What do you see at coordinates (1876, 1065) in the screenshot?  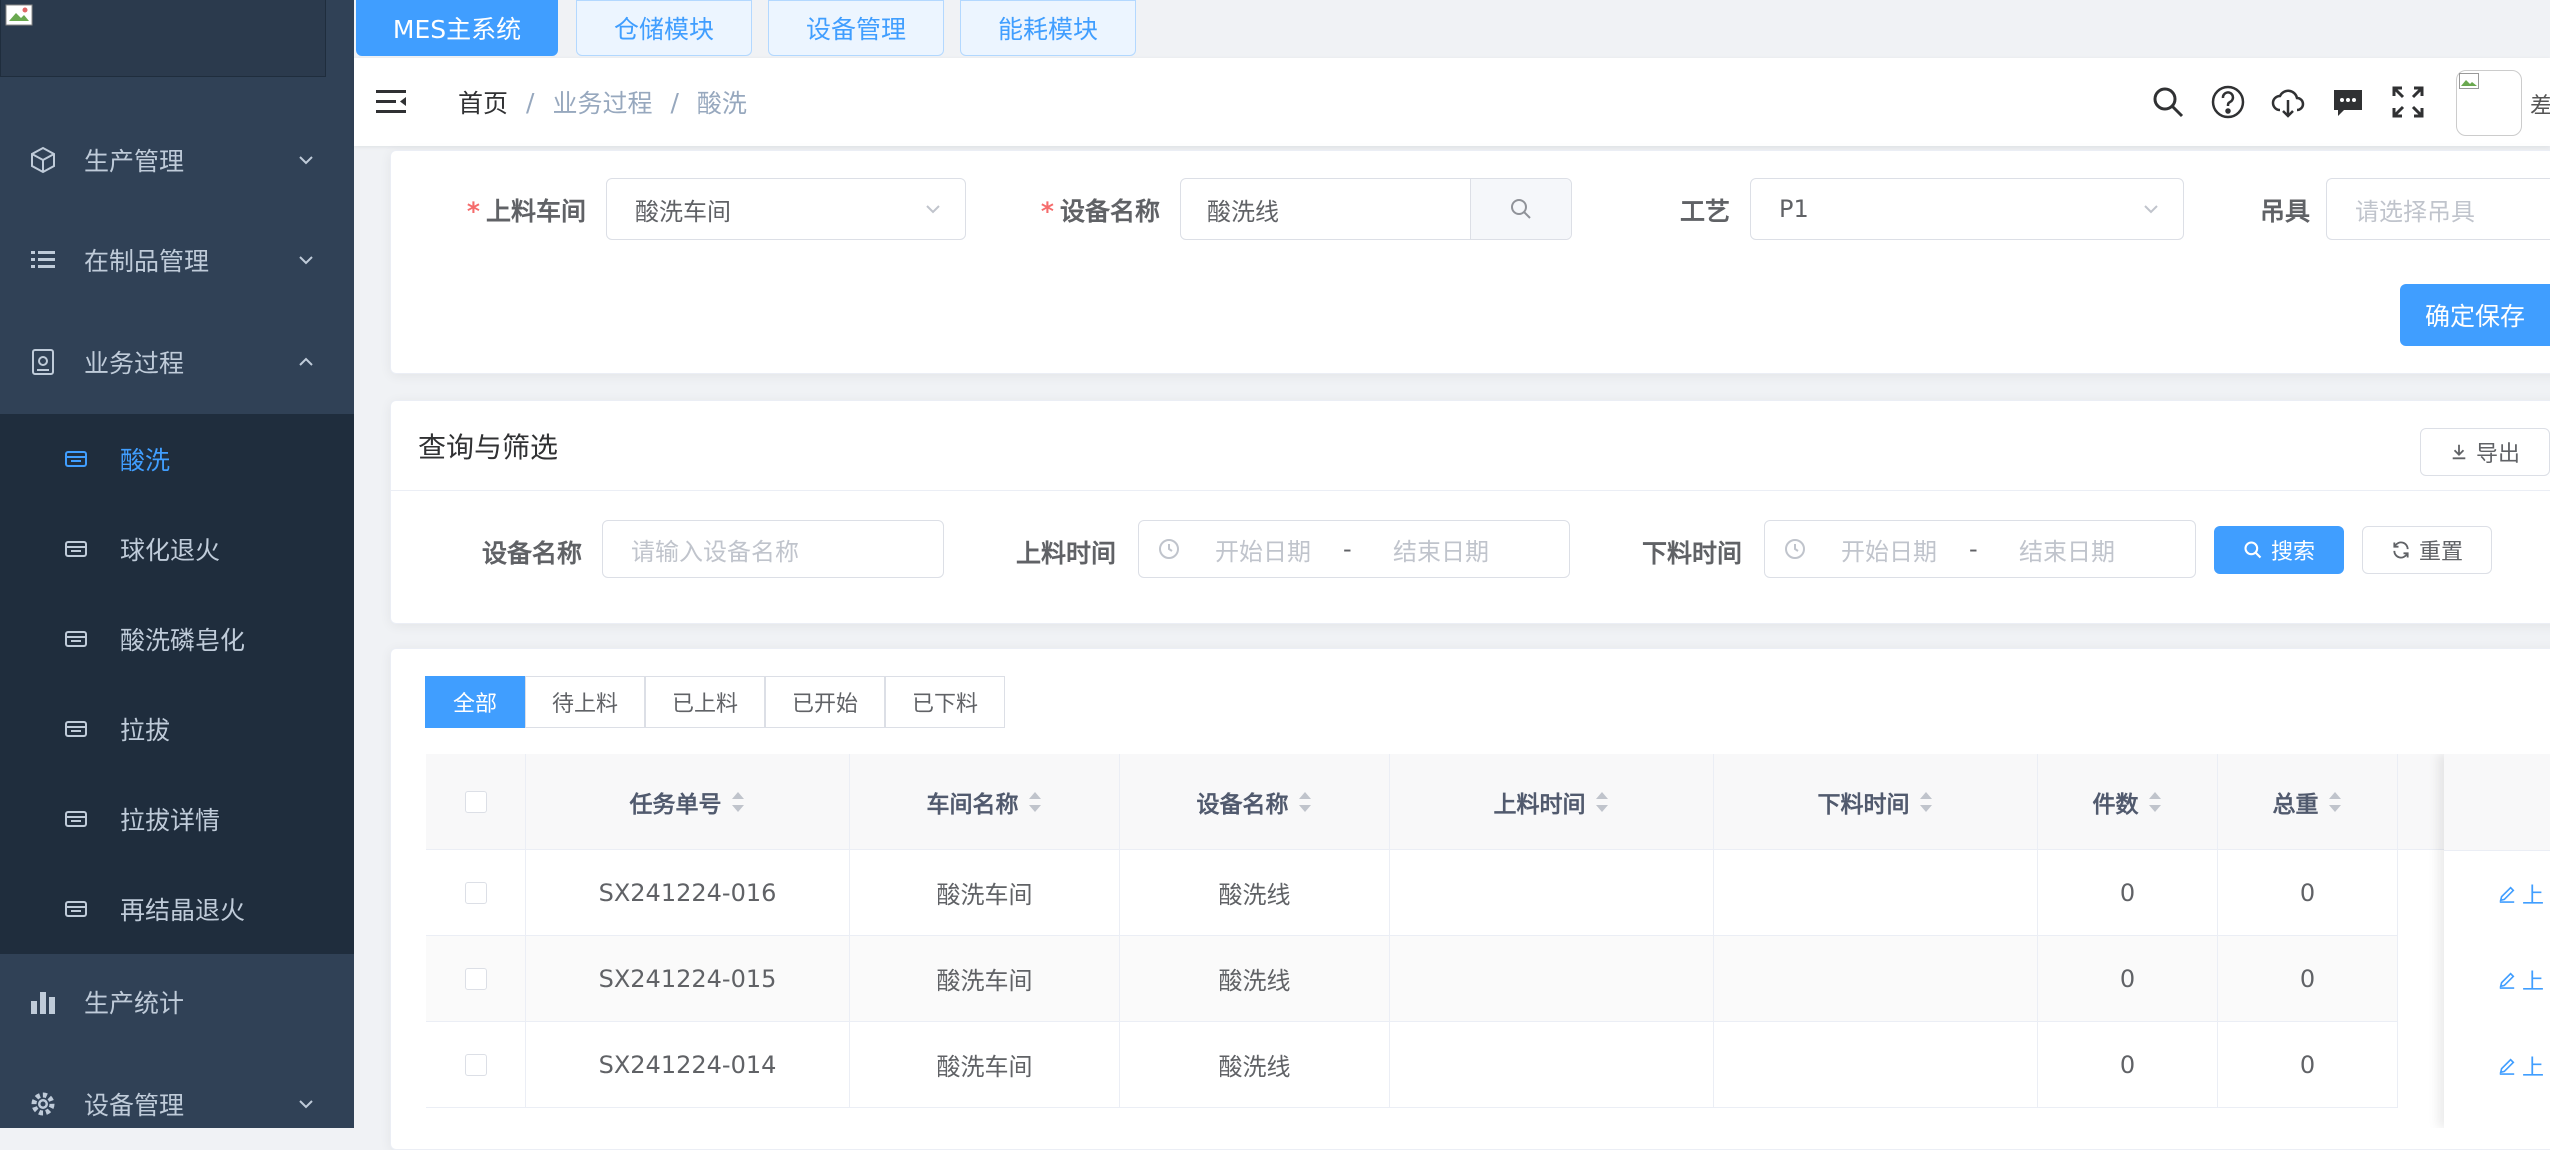 I see `cell-unload-time` at bounding box center [1876, 1065].